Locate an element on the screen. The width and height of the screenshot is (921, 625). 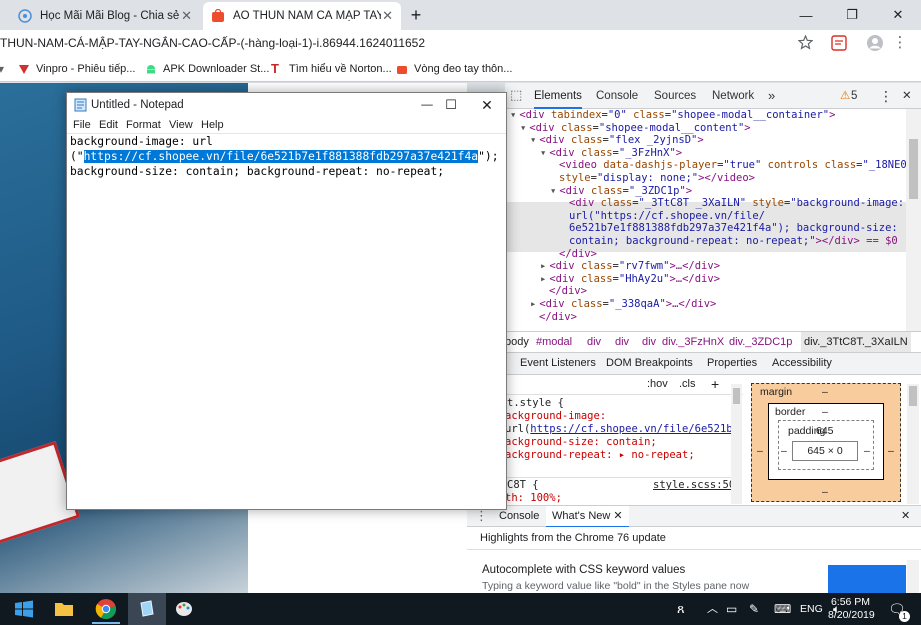
people-icon: ጸ is located at coordinates (681, 609).